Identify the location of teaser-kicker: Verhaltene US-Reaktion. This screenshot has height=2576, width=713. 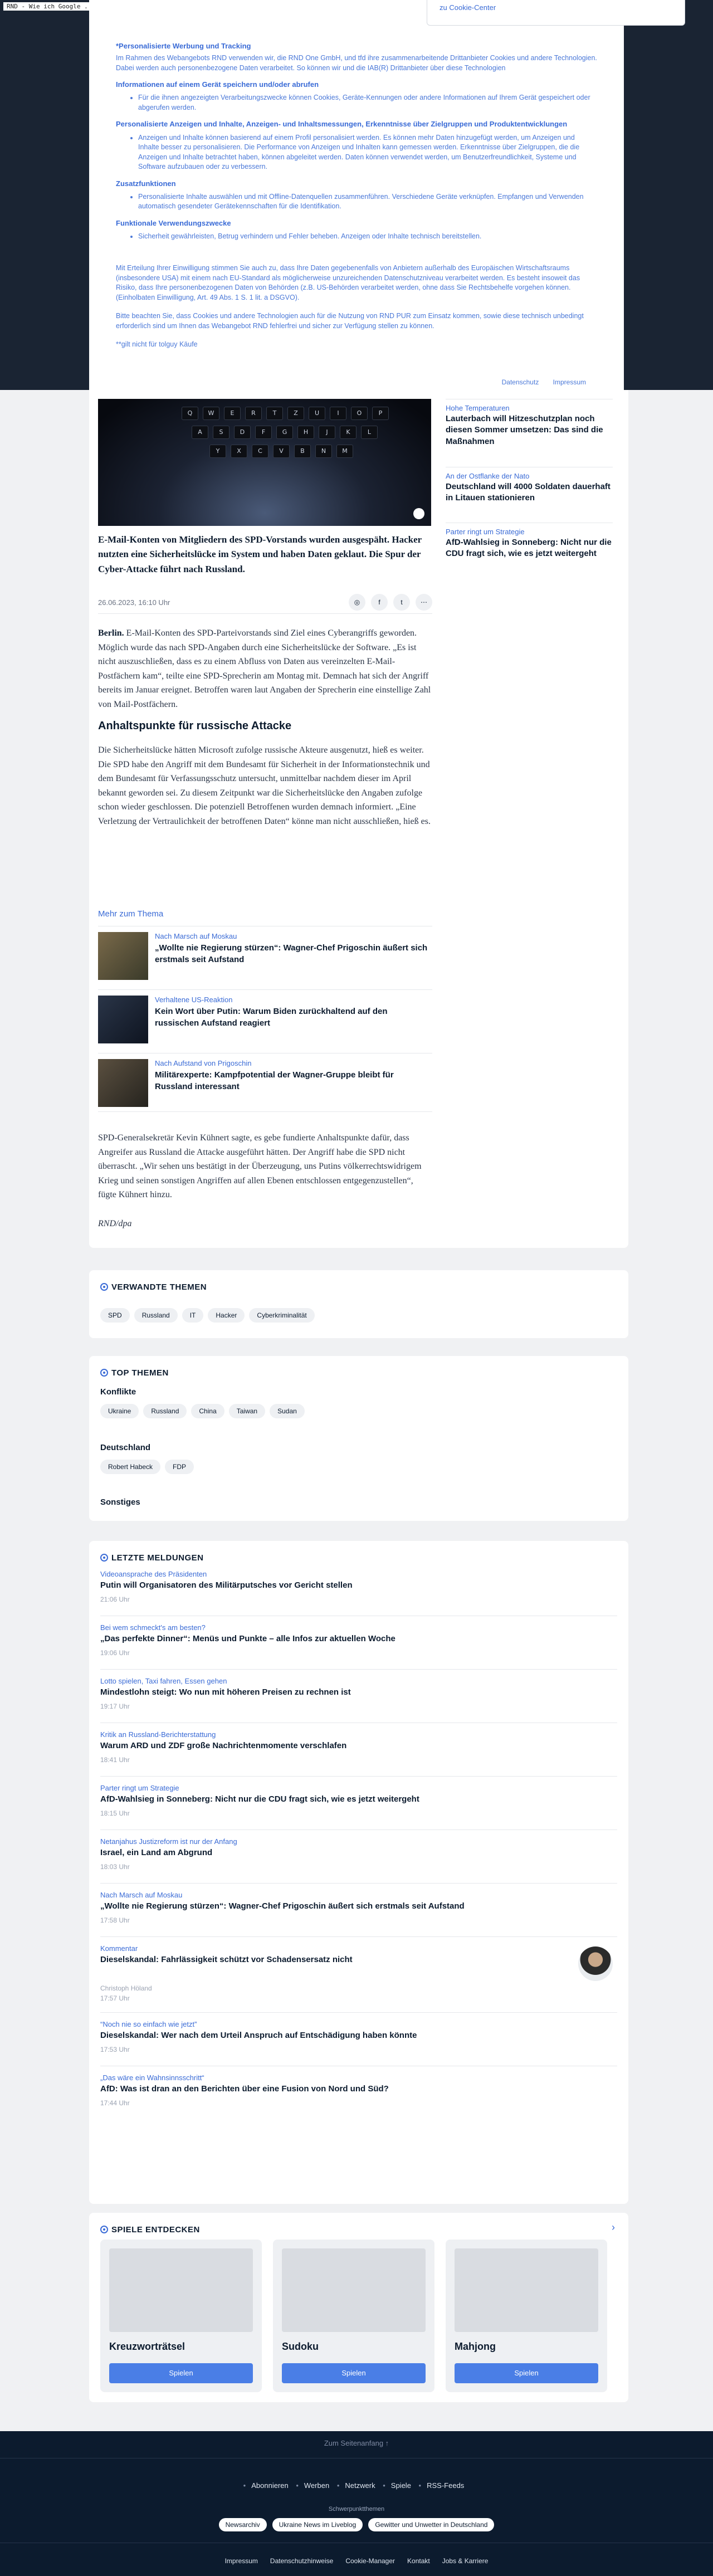
(194, 1000).